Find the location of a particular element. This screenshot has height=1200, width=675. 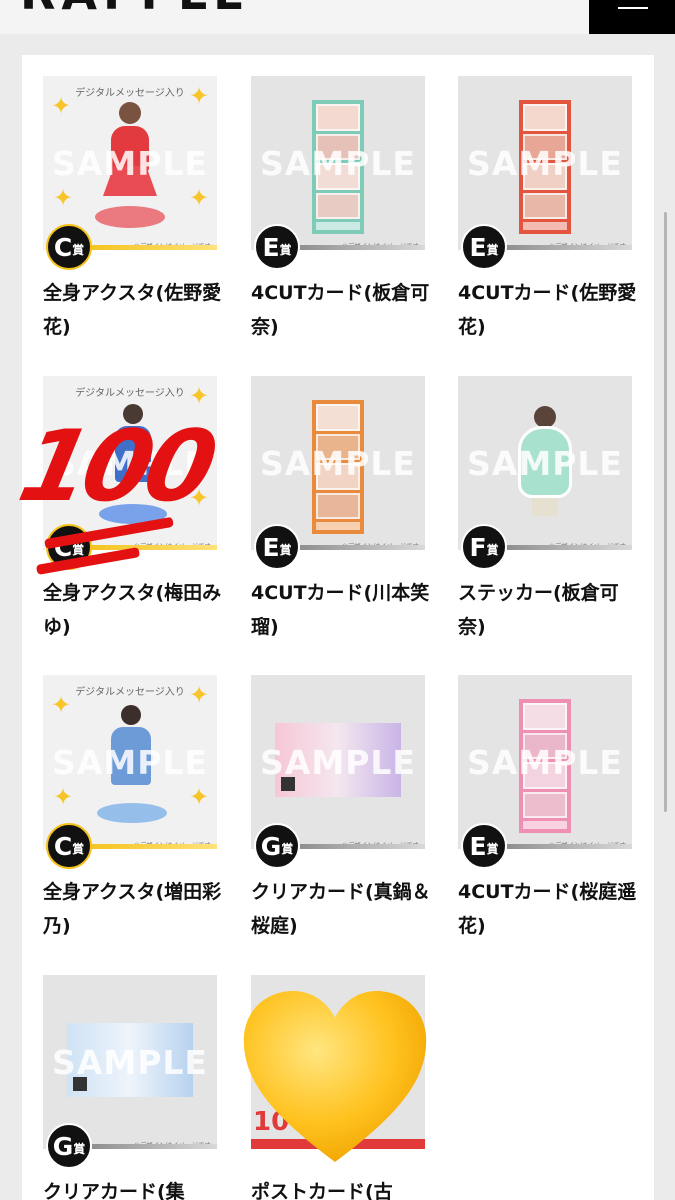

sticker-legs is located at coordinates (545, 507).